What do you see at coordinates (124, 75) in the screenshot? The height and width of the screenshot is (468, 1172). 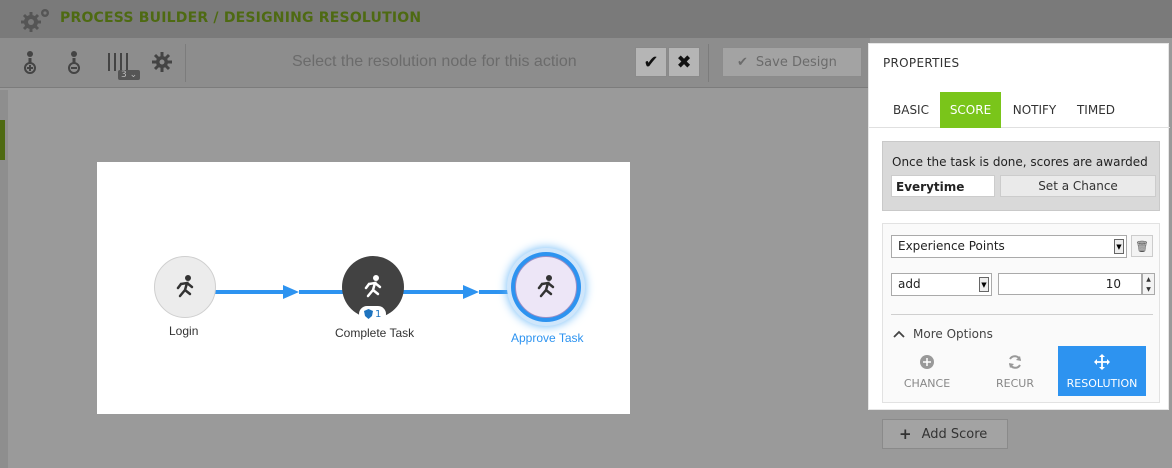 I see `zoom-value: 3` at bounding box center [124, 75].